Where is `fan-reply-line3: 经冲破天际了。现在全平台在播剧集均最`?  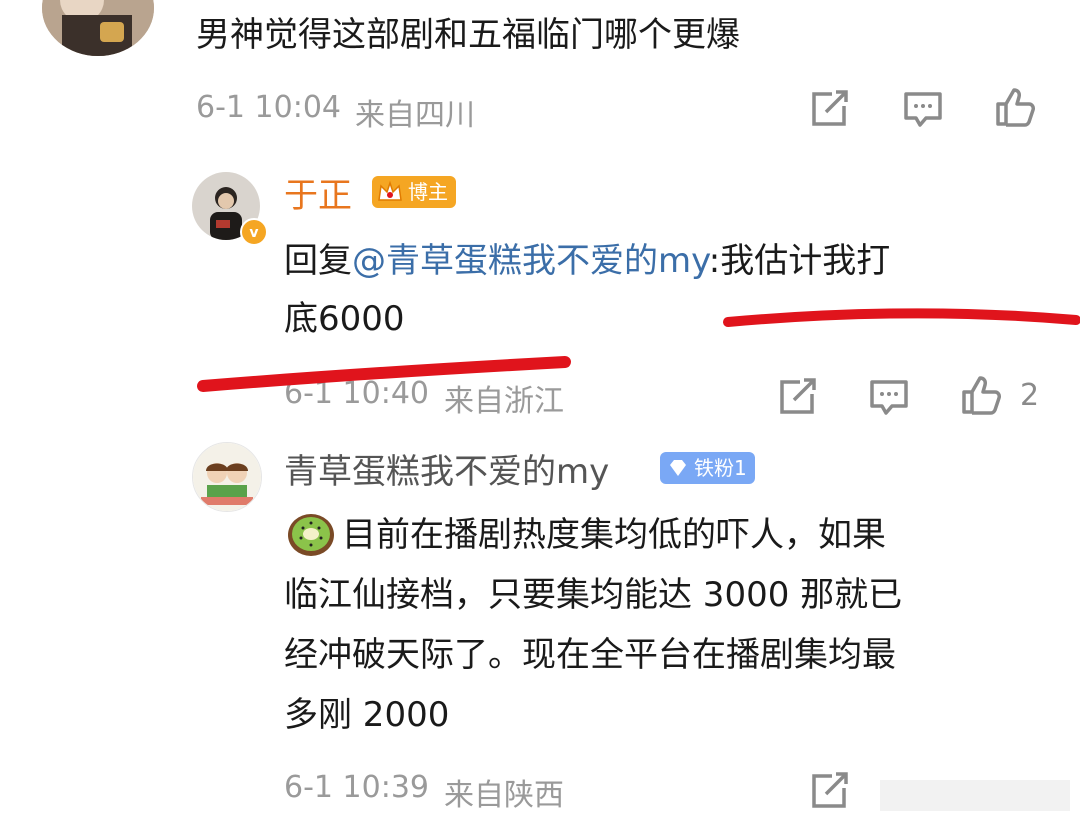
fan-reply-line3: 经冲破天际了。现在全平台在播剧集均最 is located at coordinates (590, 655).